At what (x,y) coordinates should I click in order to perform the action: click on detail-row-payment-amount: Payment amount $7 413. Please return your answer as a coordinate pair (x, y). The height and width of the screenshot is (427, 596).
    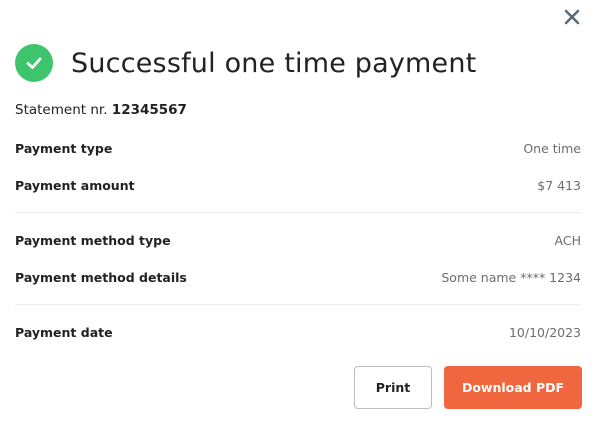
    Looking at the image, I should click on (298, 185).